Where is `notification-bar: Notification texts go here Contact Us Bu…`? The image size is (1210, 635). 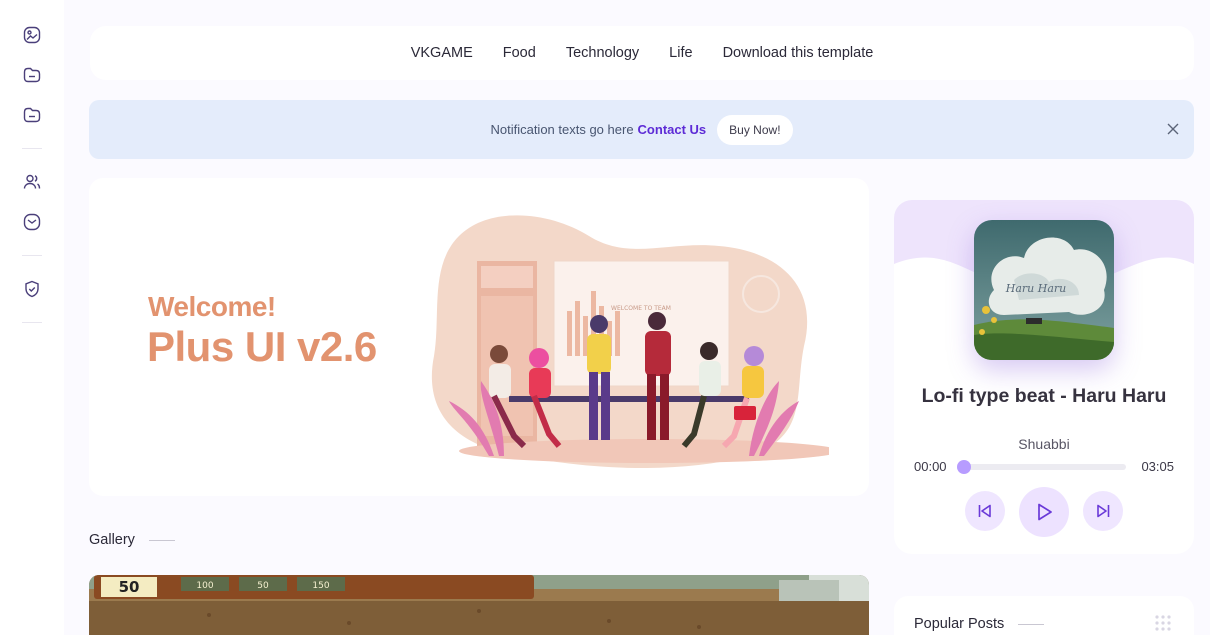
notification-bar: Notification texts go here Contact Us Bu… is located at coordinates (641, 129).